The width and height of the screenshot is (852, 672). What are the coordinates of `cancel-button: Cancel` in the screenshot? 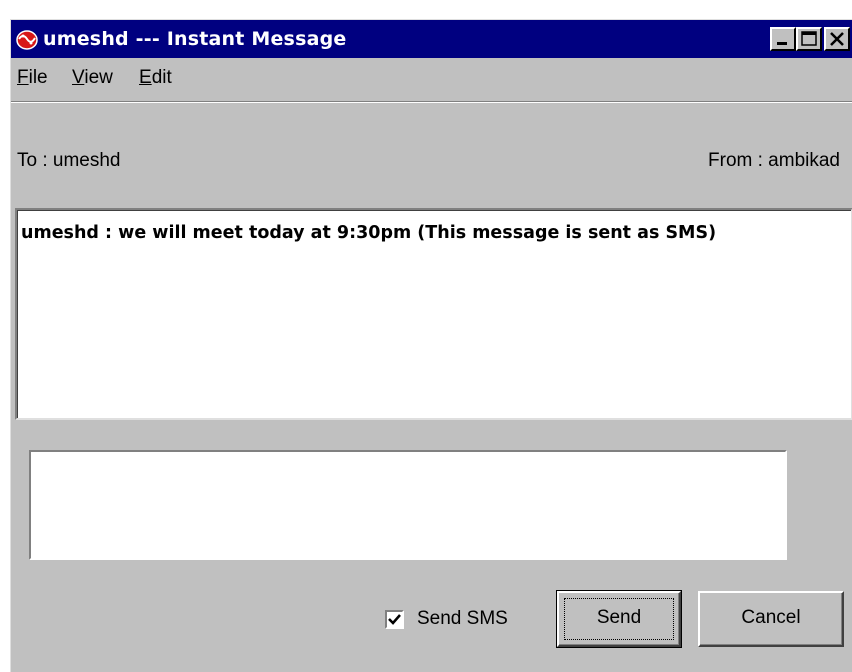 It's located at (771, 619).